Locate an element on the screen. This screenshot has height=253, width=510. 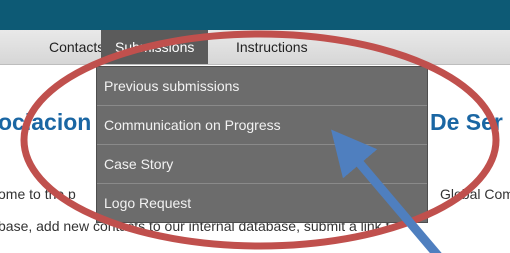
main-nav-bar: Contacts Submissions Instructions is located at coordinates (255, 47).